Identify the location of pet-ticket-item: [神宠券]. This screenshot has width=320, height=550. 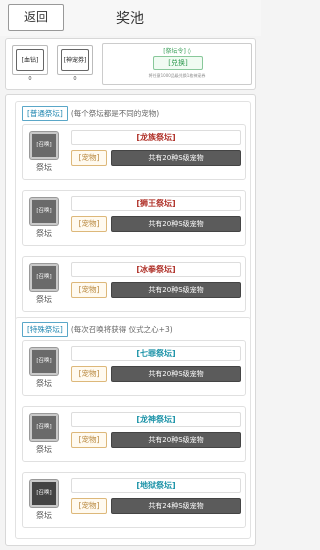
(75, 60).